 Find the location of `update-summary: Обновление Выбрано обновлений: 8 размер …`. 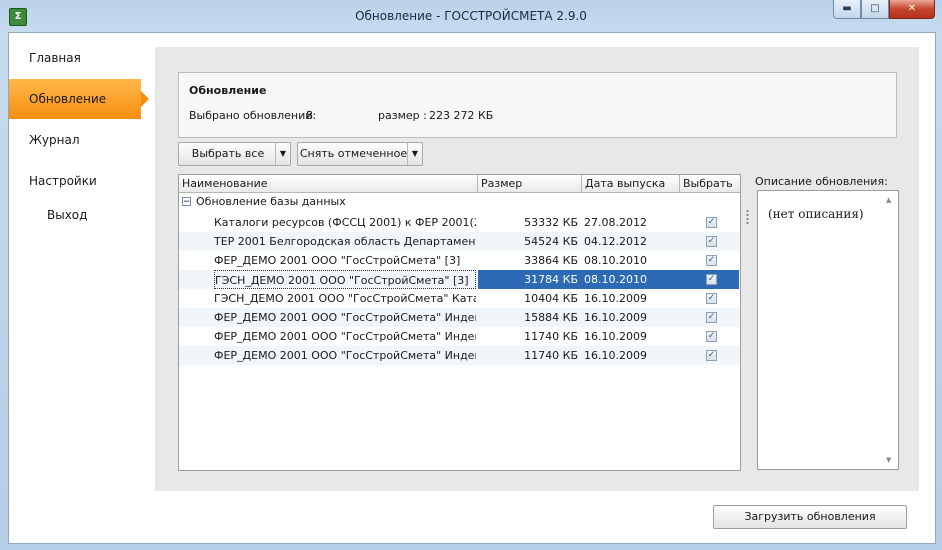

update-summary: Обновление Выбрано обновлений: 8 размер … is located at coordinates (537, 105).